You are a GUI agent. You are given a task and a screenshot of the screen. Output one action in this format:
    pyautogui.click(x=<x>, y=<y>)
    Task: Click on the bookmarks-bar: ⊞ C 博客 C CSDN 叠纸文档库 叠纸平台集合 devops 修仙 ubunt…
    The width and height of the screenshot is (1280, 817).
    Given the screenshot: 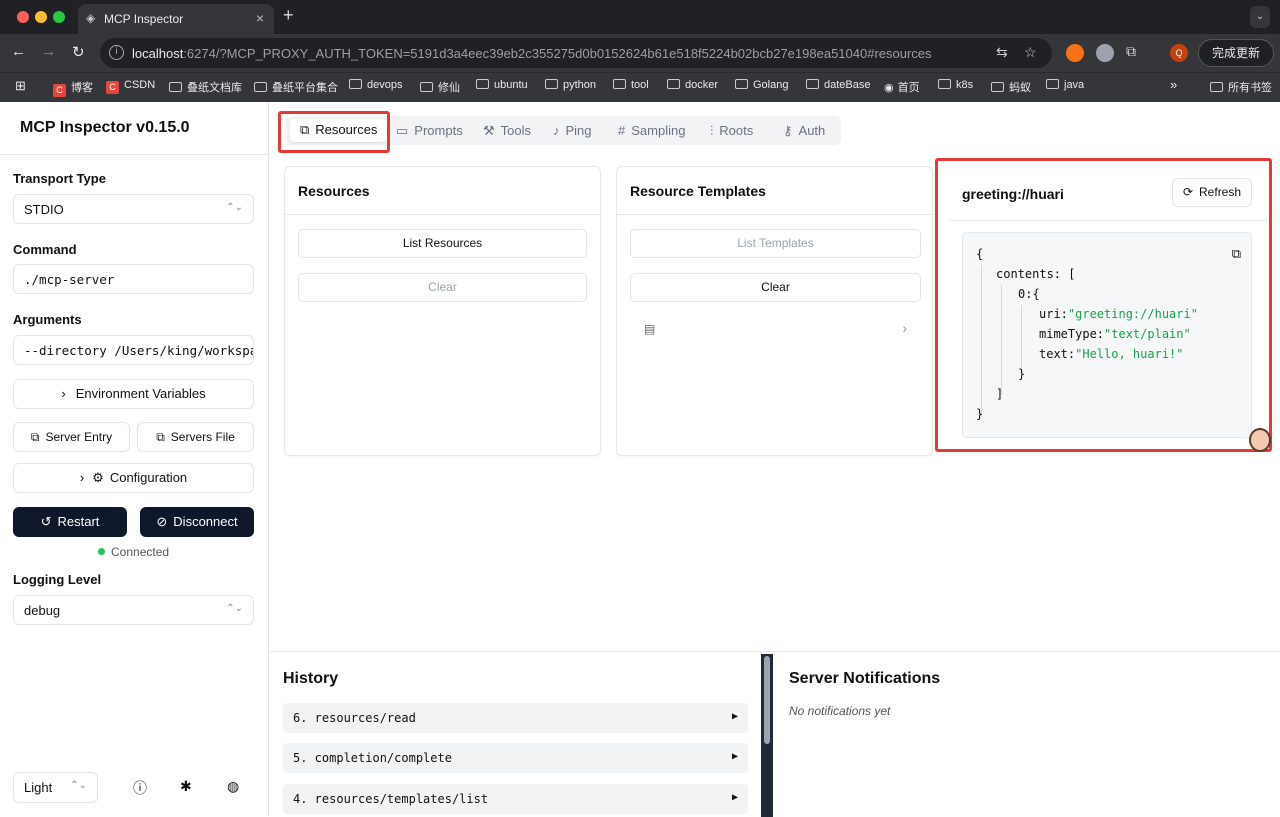 What is the action you would take?
    pyautogui.click(x=640, y=87)
    